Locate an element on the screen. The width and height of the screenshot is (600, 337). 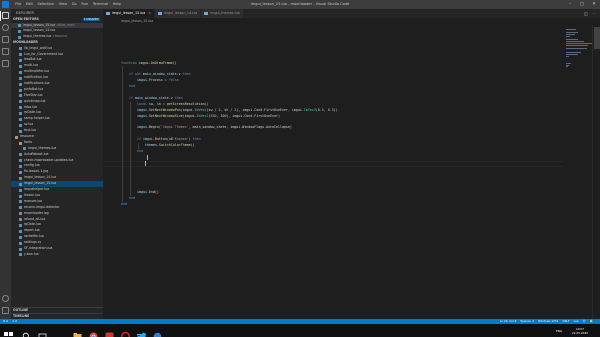
code-token: false is located at coordinates (173, 80).